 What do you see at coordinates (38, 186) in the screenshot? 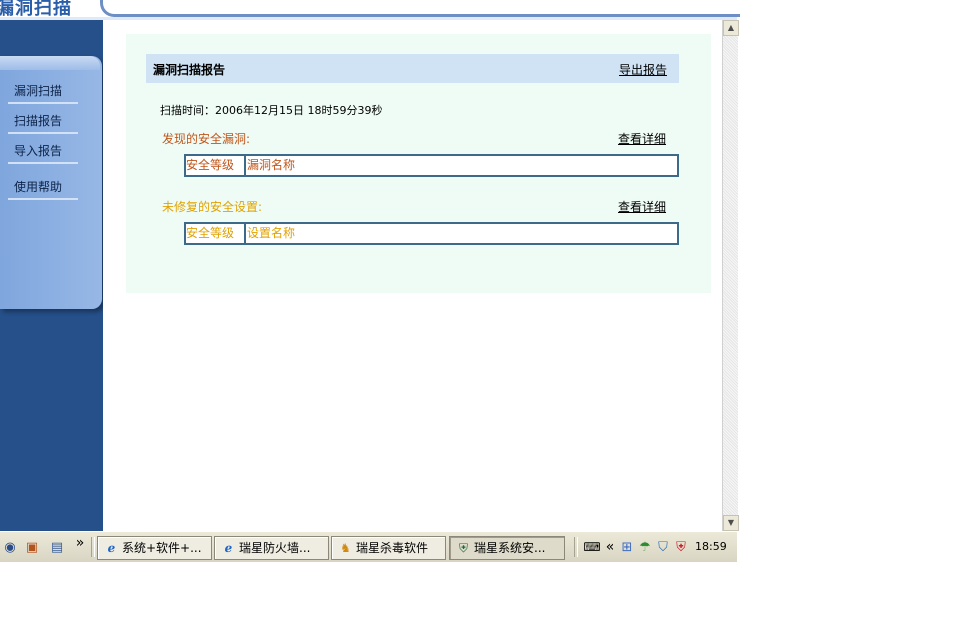
I see `sidebar-item-help: 使用帮助` at bounding box center [38, 186].